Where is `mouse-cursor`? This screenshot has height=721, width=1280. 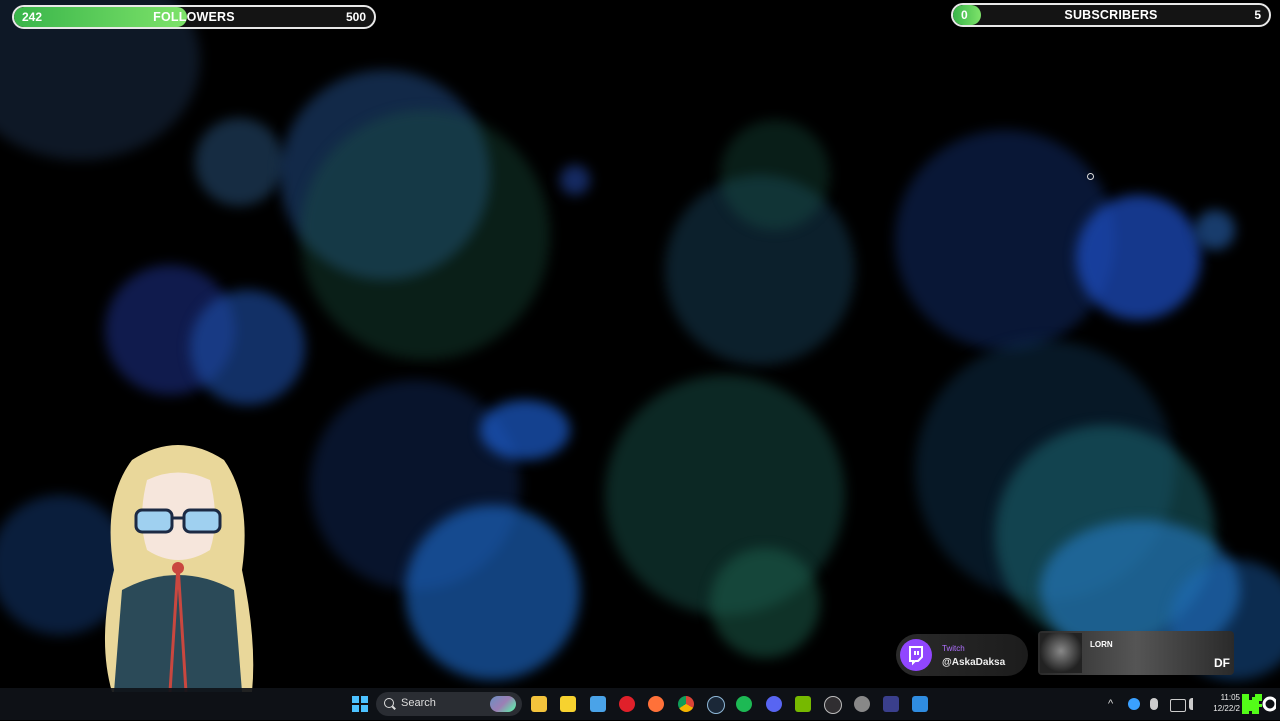
mouse-cursor is located at coordinates (1090, 176).